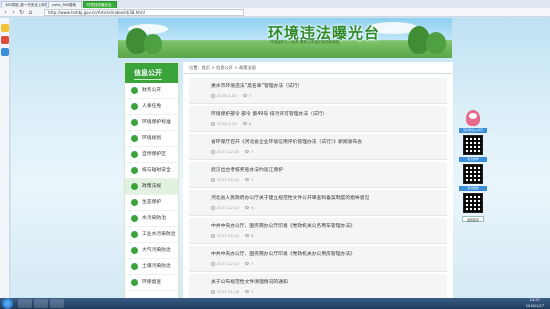 This screenshot has height=309, width=550. Describe the element at coordinates (318, 68) in the screenshot. I see `breadcrumb: 位置：首页 > 信息公开 > 政策法规` at that location.